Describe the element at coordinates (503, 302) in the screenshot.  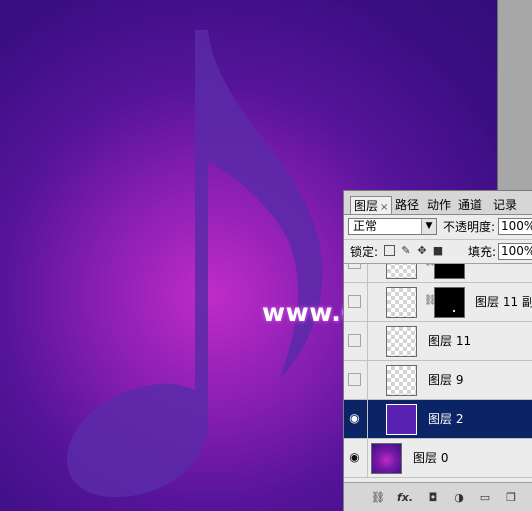
I see `layer-name: 图层 11 副本` at that location.